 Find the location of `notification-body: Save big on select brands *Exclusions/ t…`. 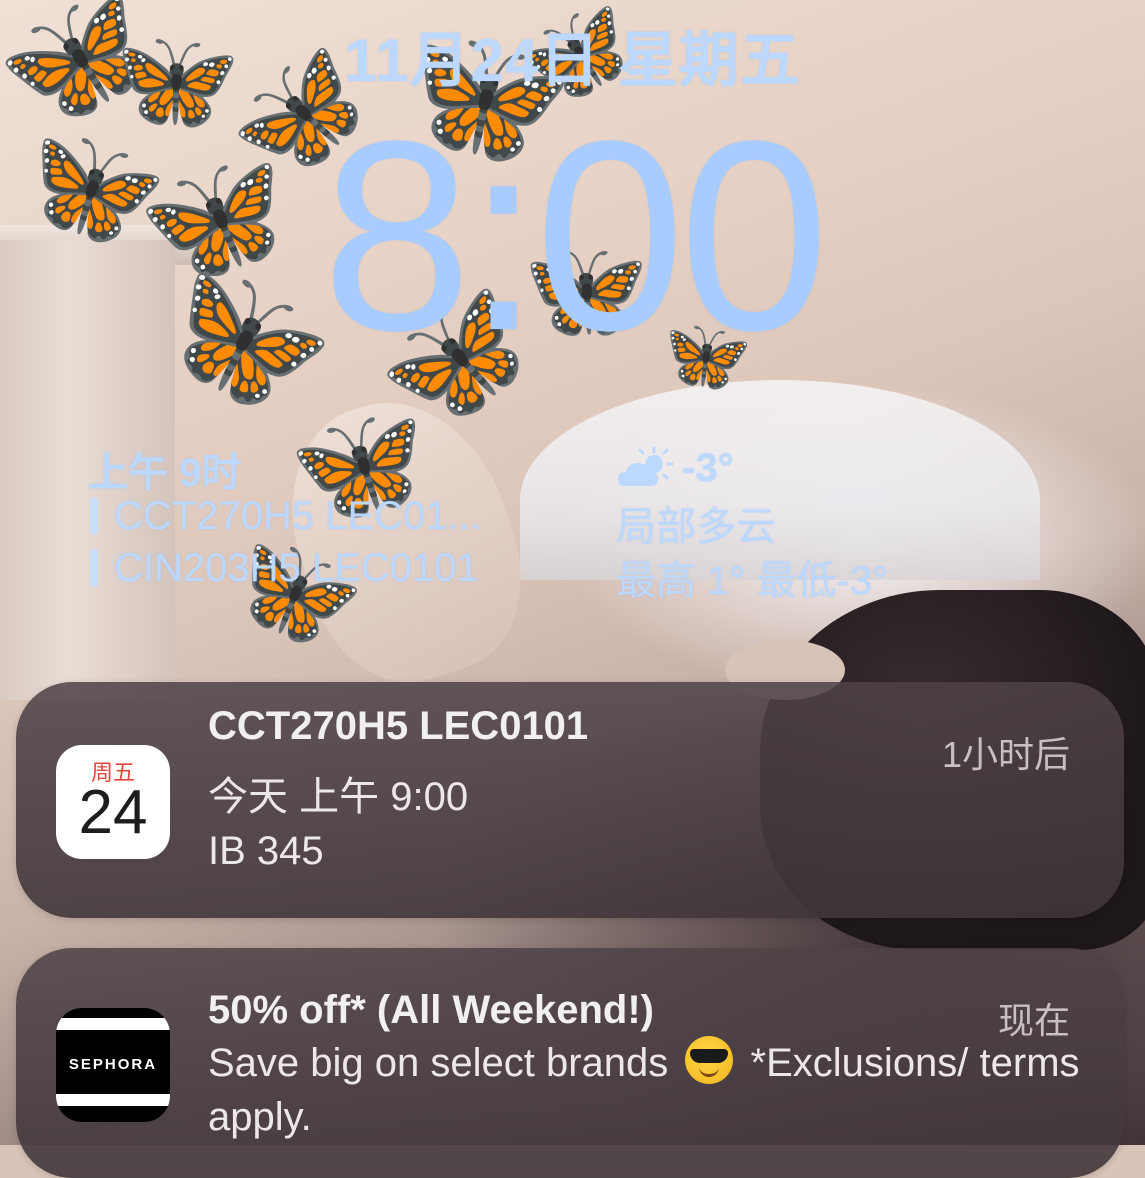

notification-body: Save big on select brands *Exclusions/ t… is located at coordinates (648, 1090).